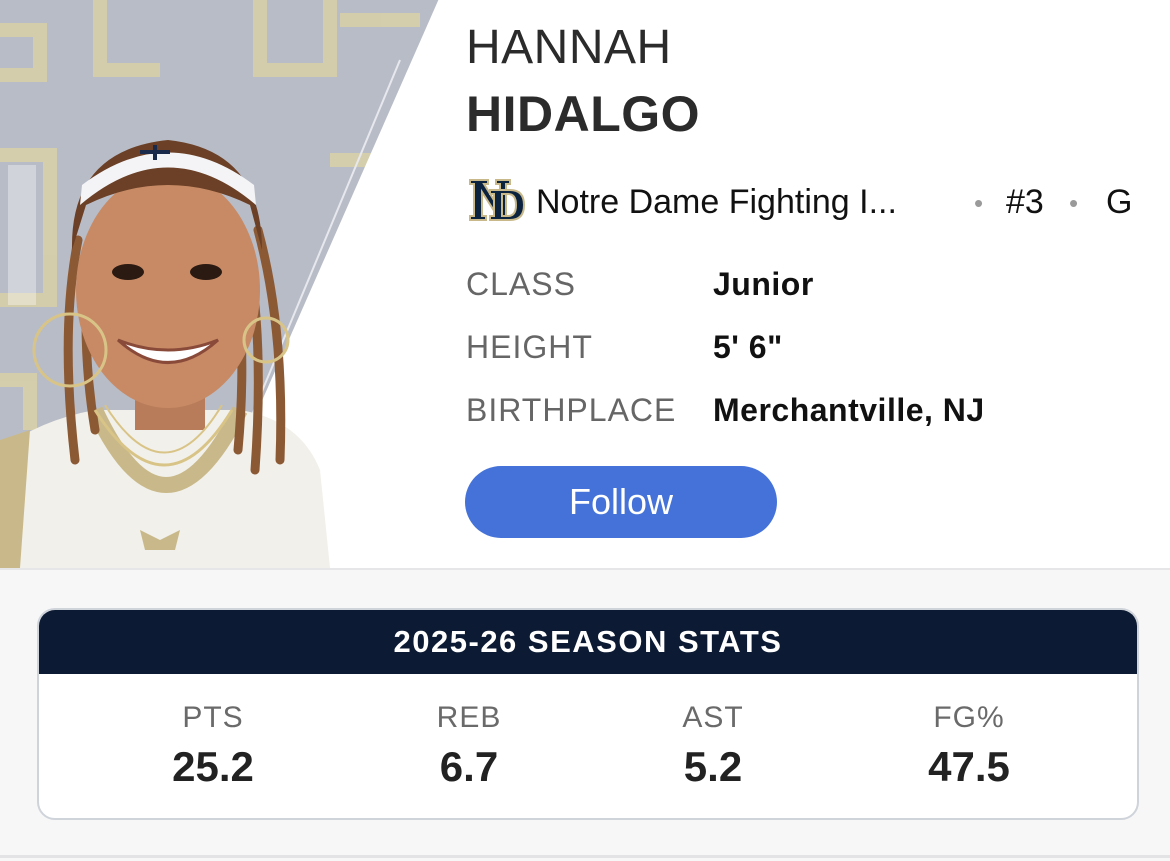 Image resolution: width=1170 pixels, height=861 pixels. I want to click on stat-reb: REB 6.7, so click(469, 746).